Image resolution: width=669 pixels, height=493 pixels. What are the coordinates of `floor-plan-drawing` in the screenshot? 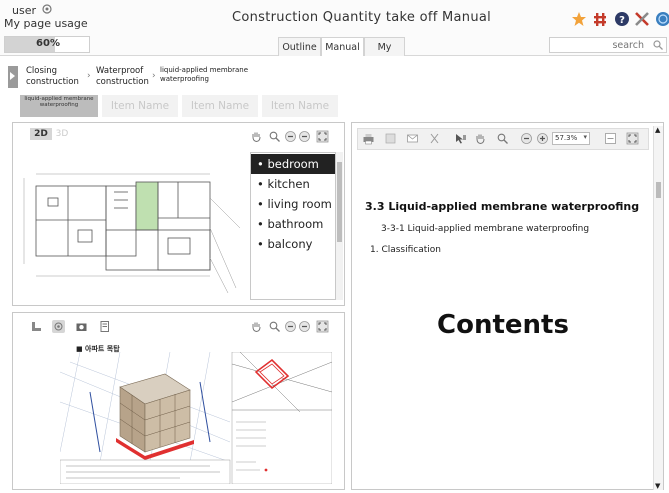 It's located at (132, 233).